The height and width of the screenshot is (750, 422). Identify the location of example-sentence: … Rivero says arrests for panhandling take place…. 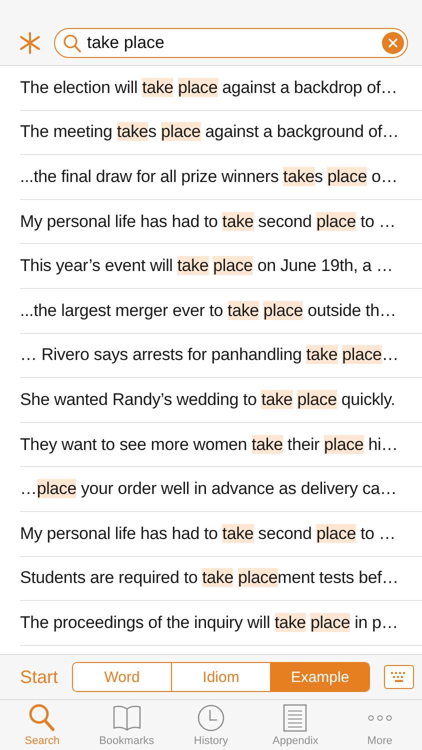
(209, 355).